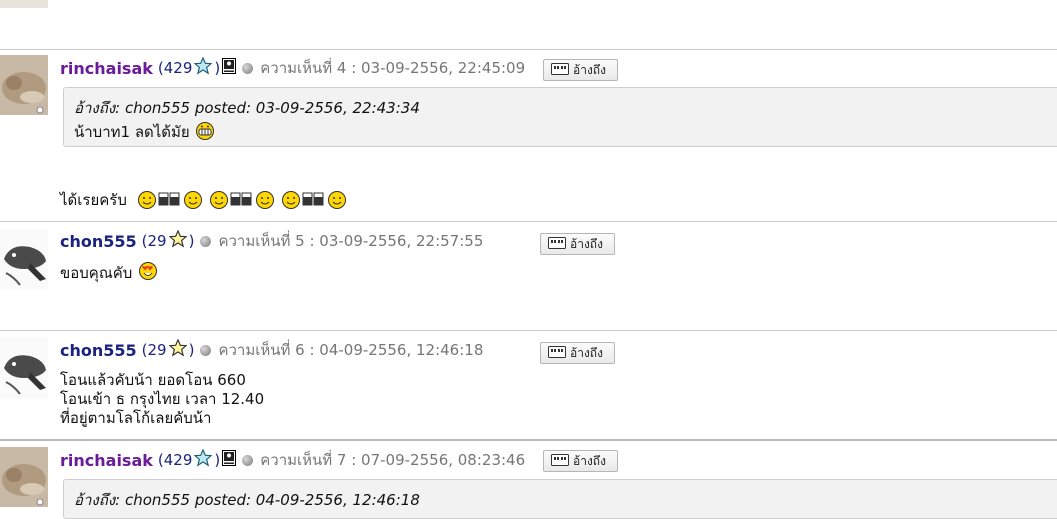  What do you see at coordinates (136, 418) in the screenshot?
I see `post-text-line: ที่อยู่ตามโลโก้เลยคับน้า` at bounding box center [136, 418].